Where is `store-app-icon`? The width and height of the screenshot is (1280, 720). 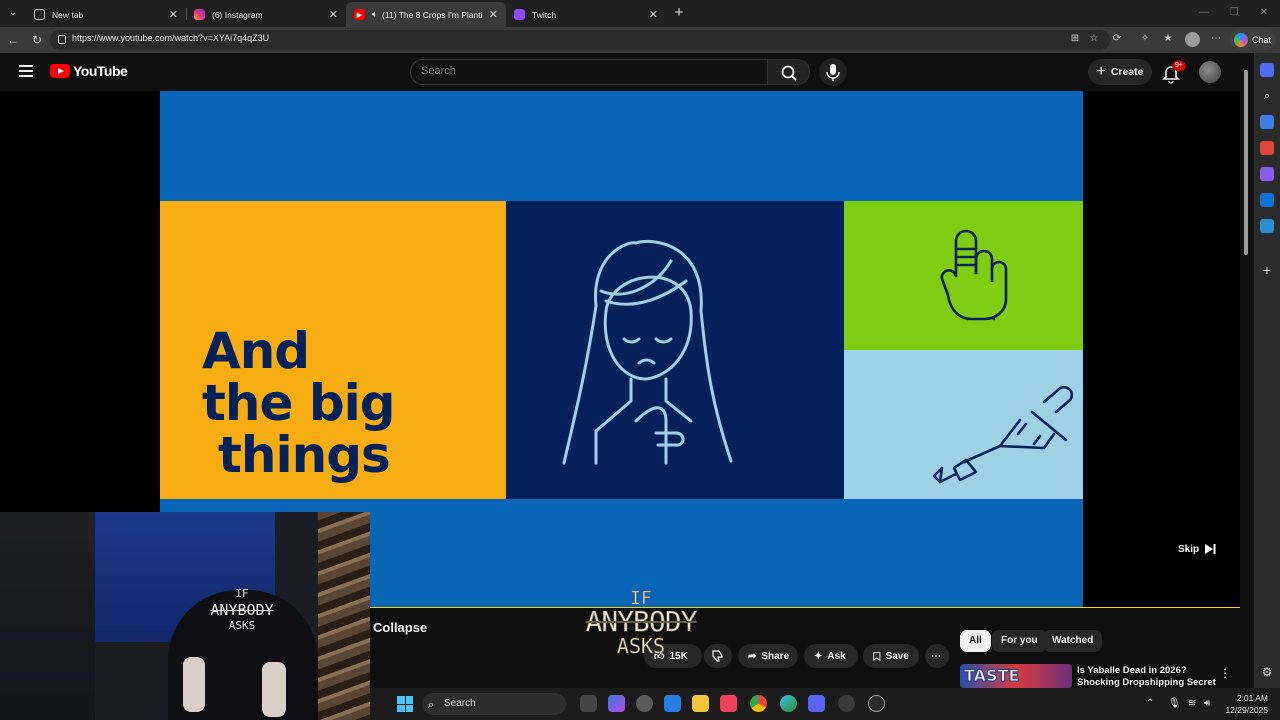
store-app-icon is located at coordinates (672, 703).